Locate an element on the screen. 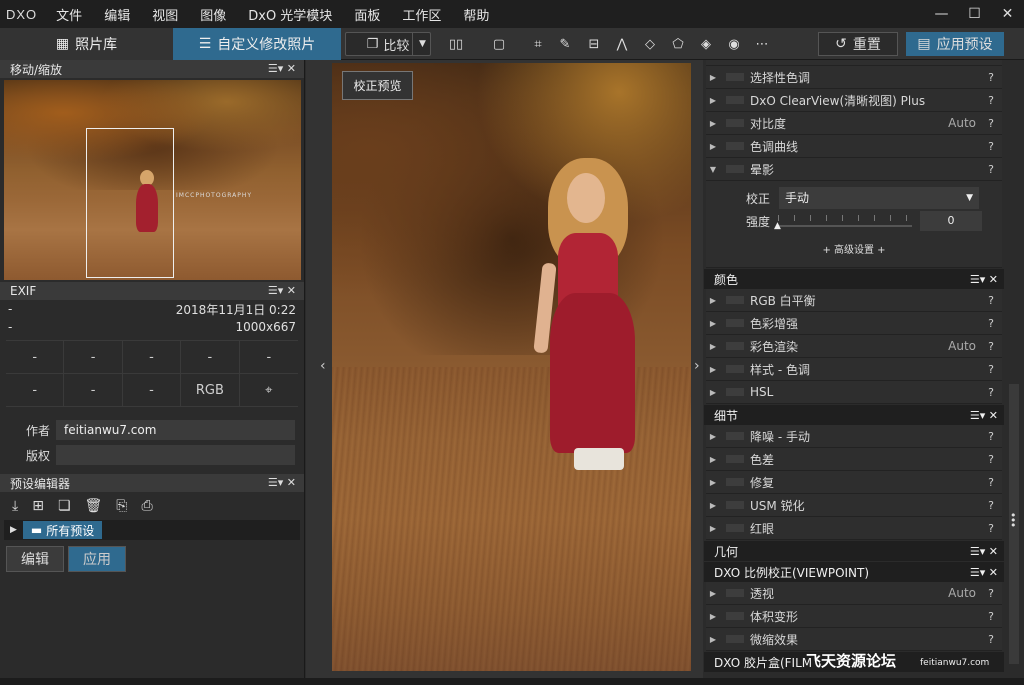 This screenshot has width=1024, height=685. vignette-row: ▼ 晕影 ? is located at coordinates (854, 169).